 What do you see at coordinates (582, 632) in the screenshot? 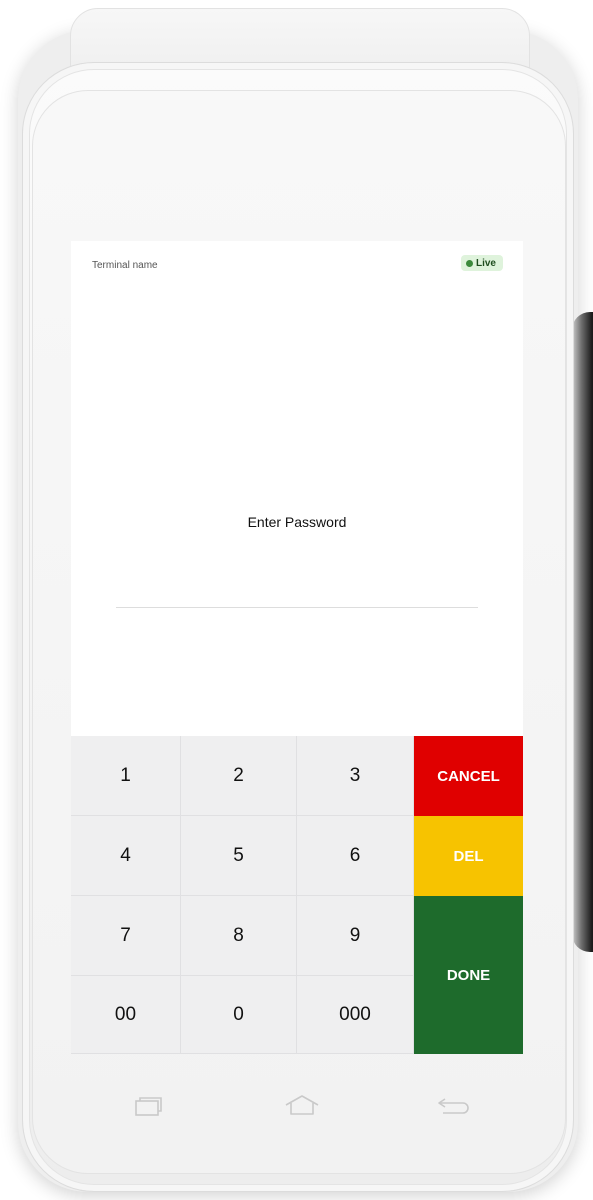
I see `device-side-grip` at bounding box center [582, 632].